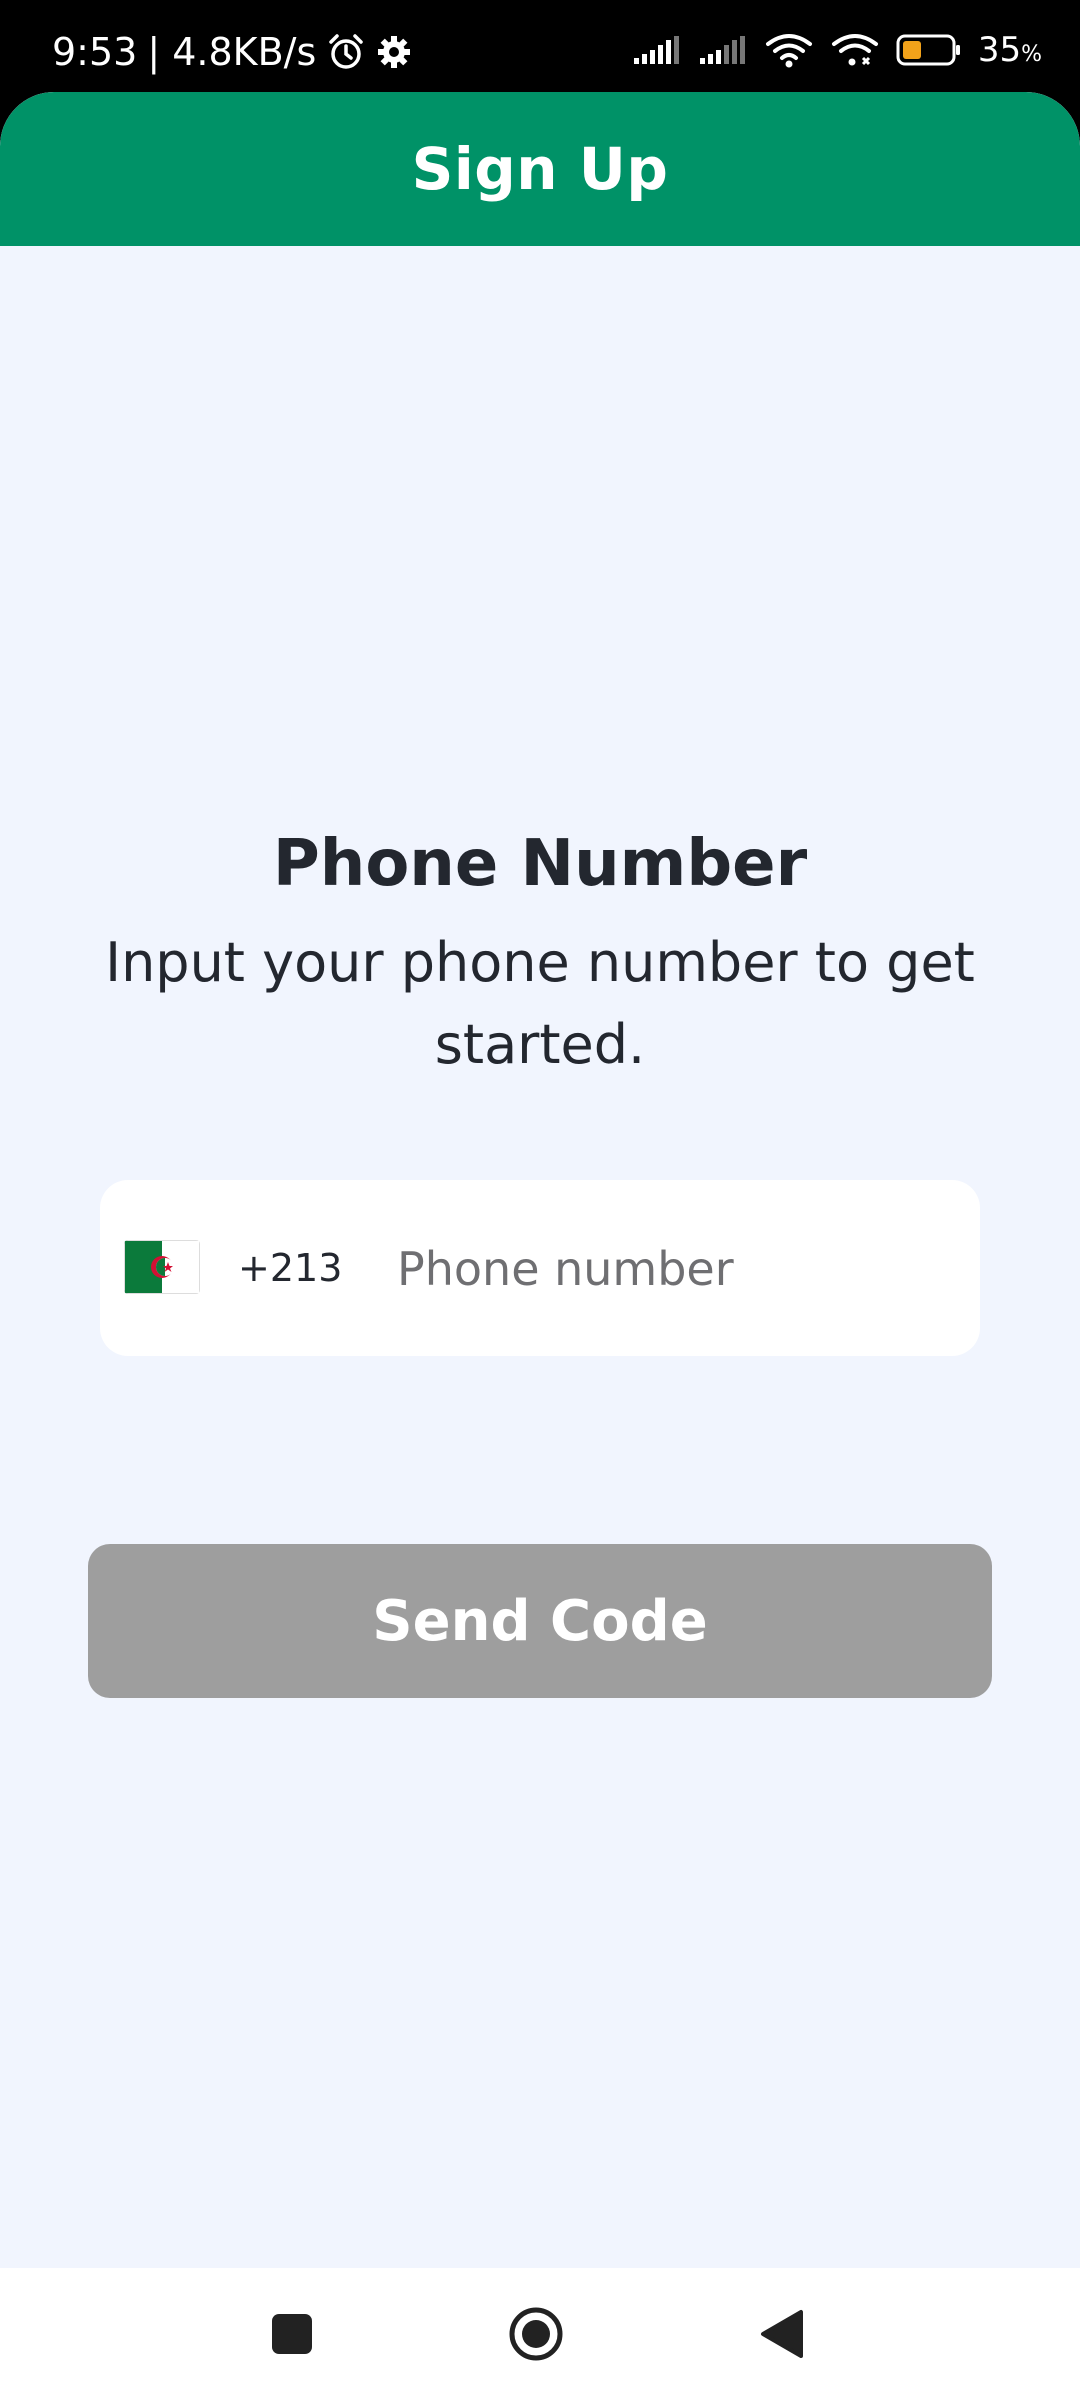 This screenshot has height=2400, width=1080. I want to click on network-speed: | 4.8KB/s, so click(232, 52).